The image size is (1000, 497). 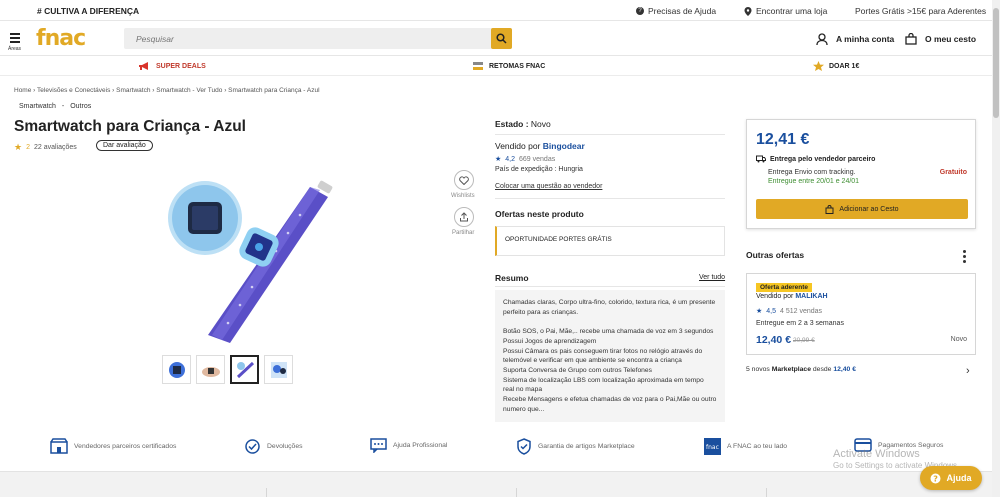 What do you see at coordinates (792, 296) in the screenshot?
I see `offer-seller: Vendido por MALIKAH` at bounding box center [792, 296].